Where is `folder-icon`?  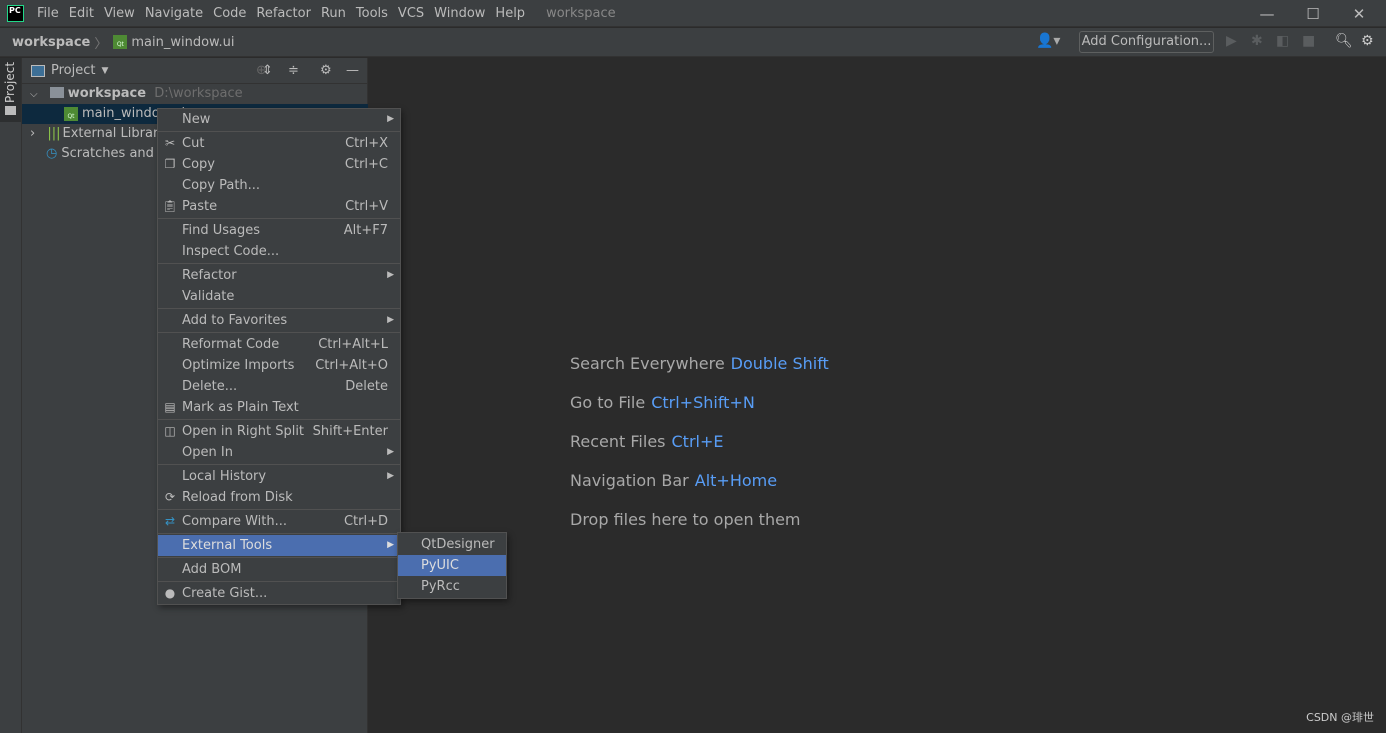 folder-icon is located at coordinates (10, 110).